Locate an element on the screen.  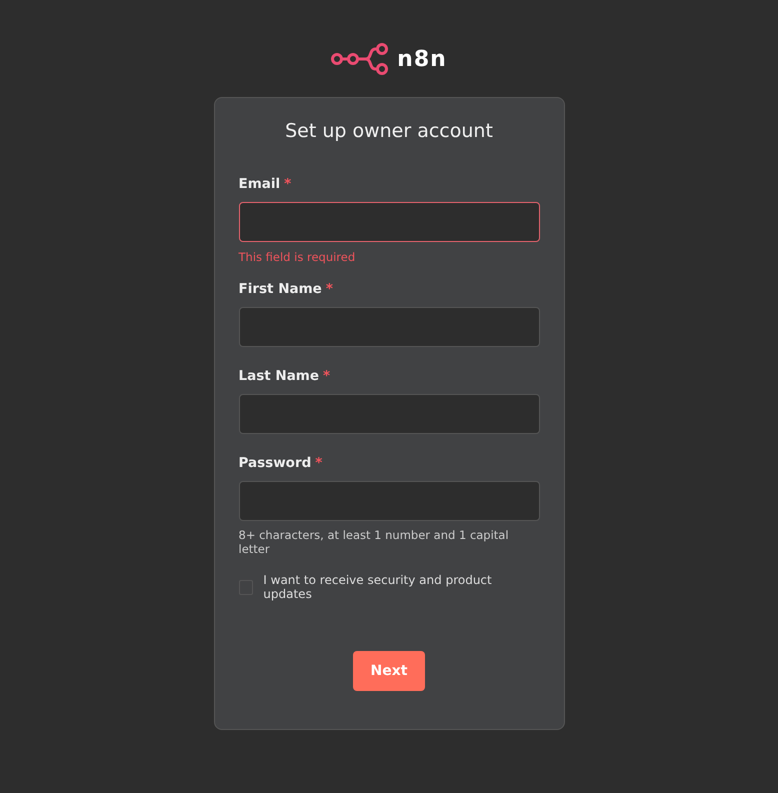
error-message: This field is required is located at coordinates (297, 257).